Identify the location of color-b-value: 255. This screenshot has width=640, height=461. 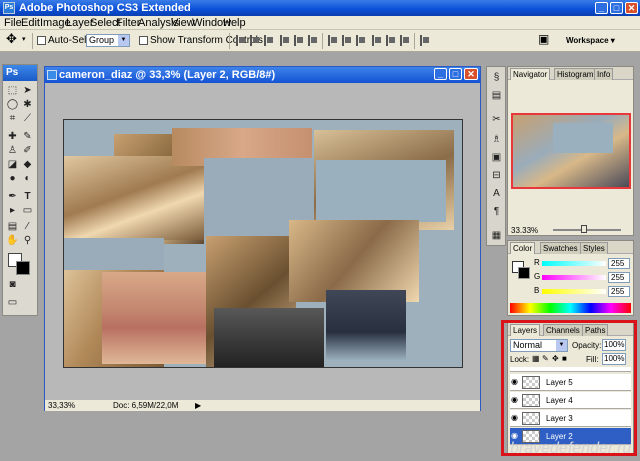
(619, 291).